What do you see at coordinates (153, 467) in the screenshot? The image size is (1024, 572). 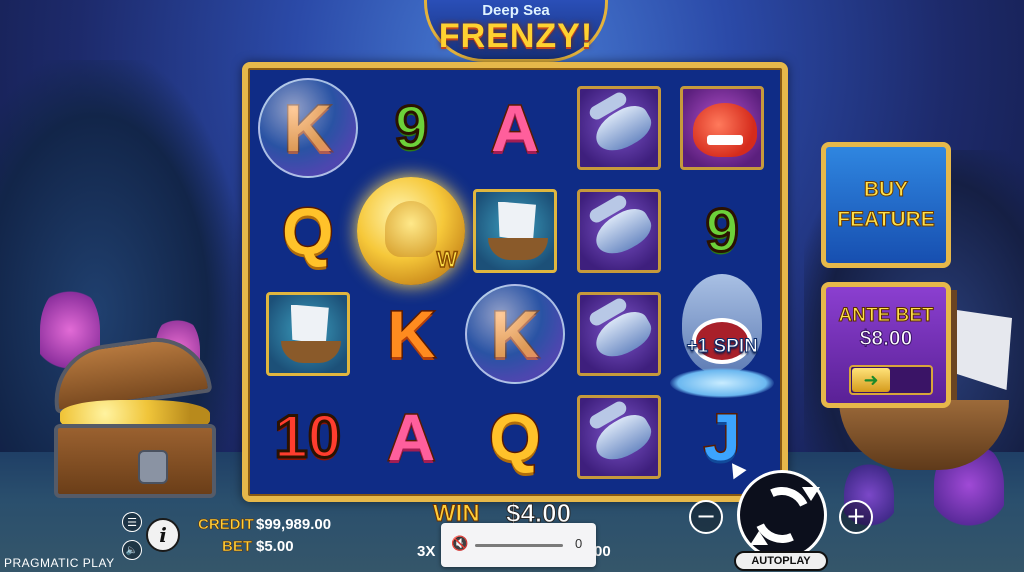 I see `padlock-icon` at bounding box center [153, 467].